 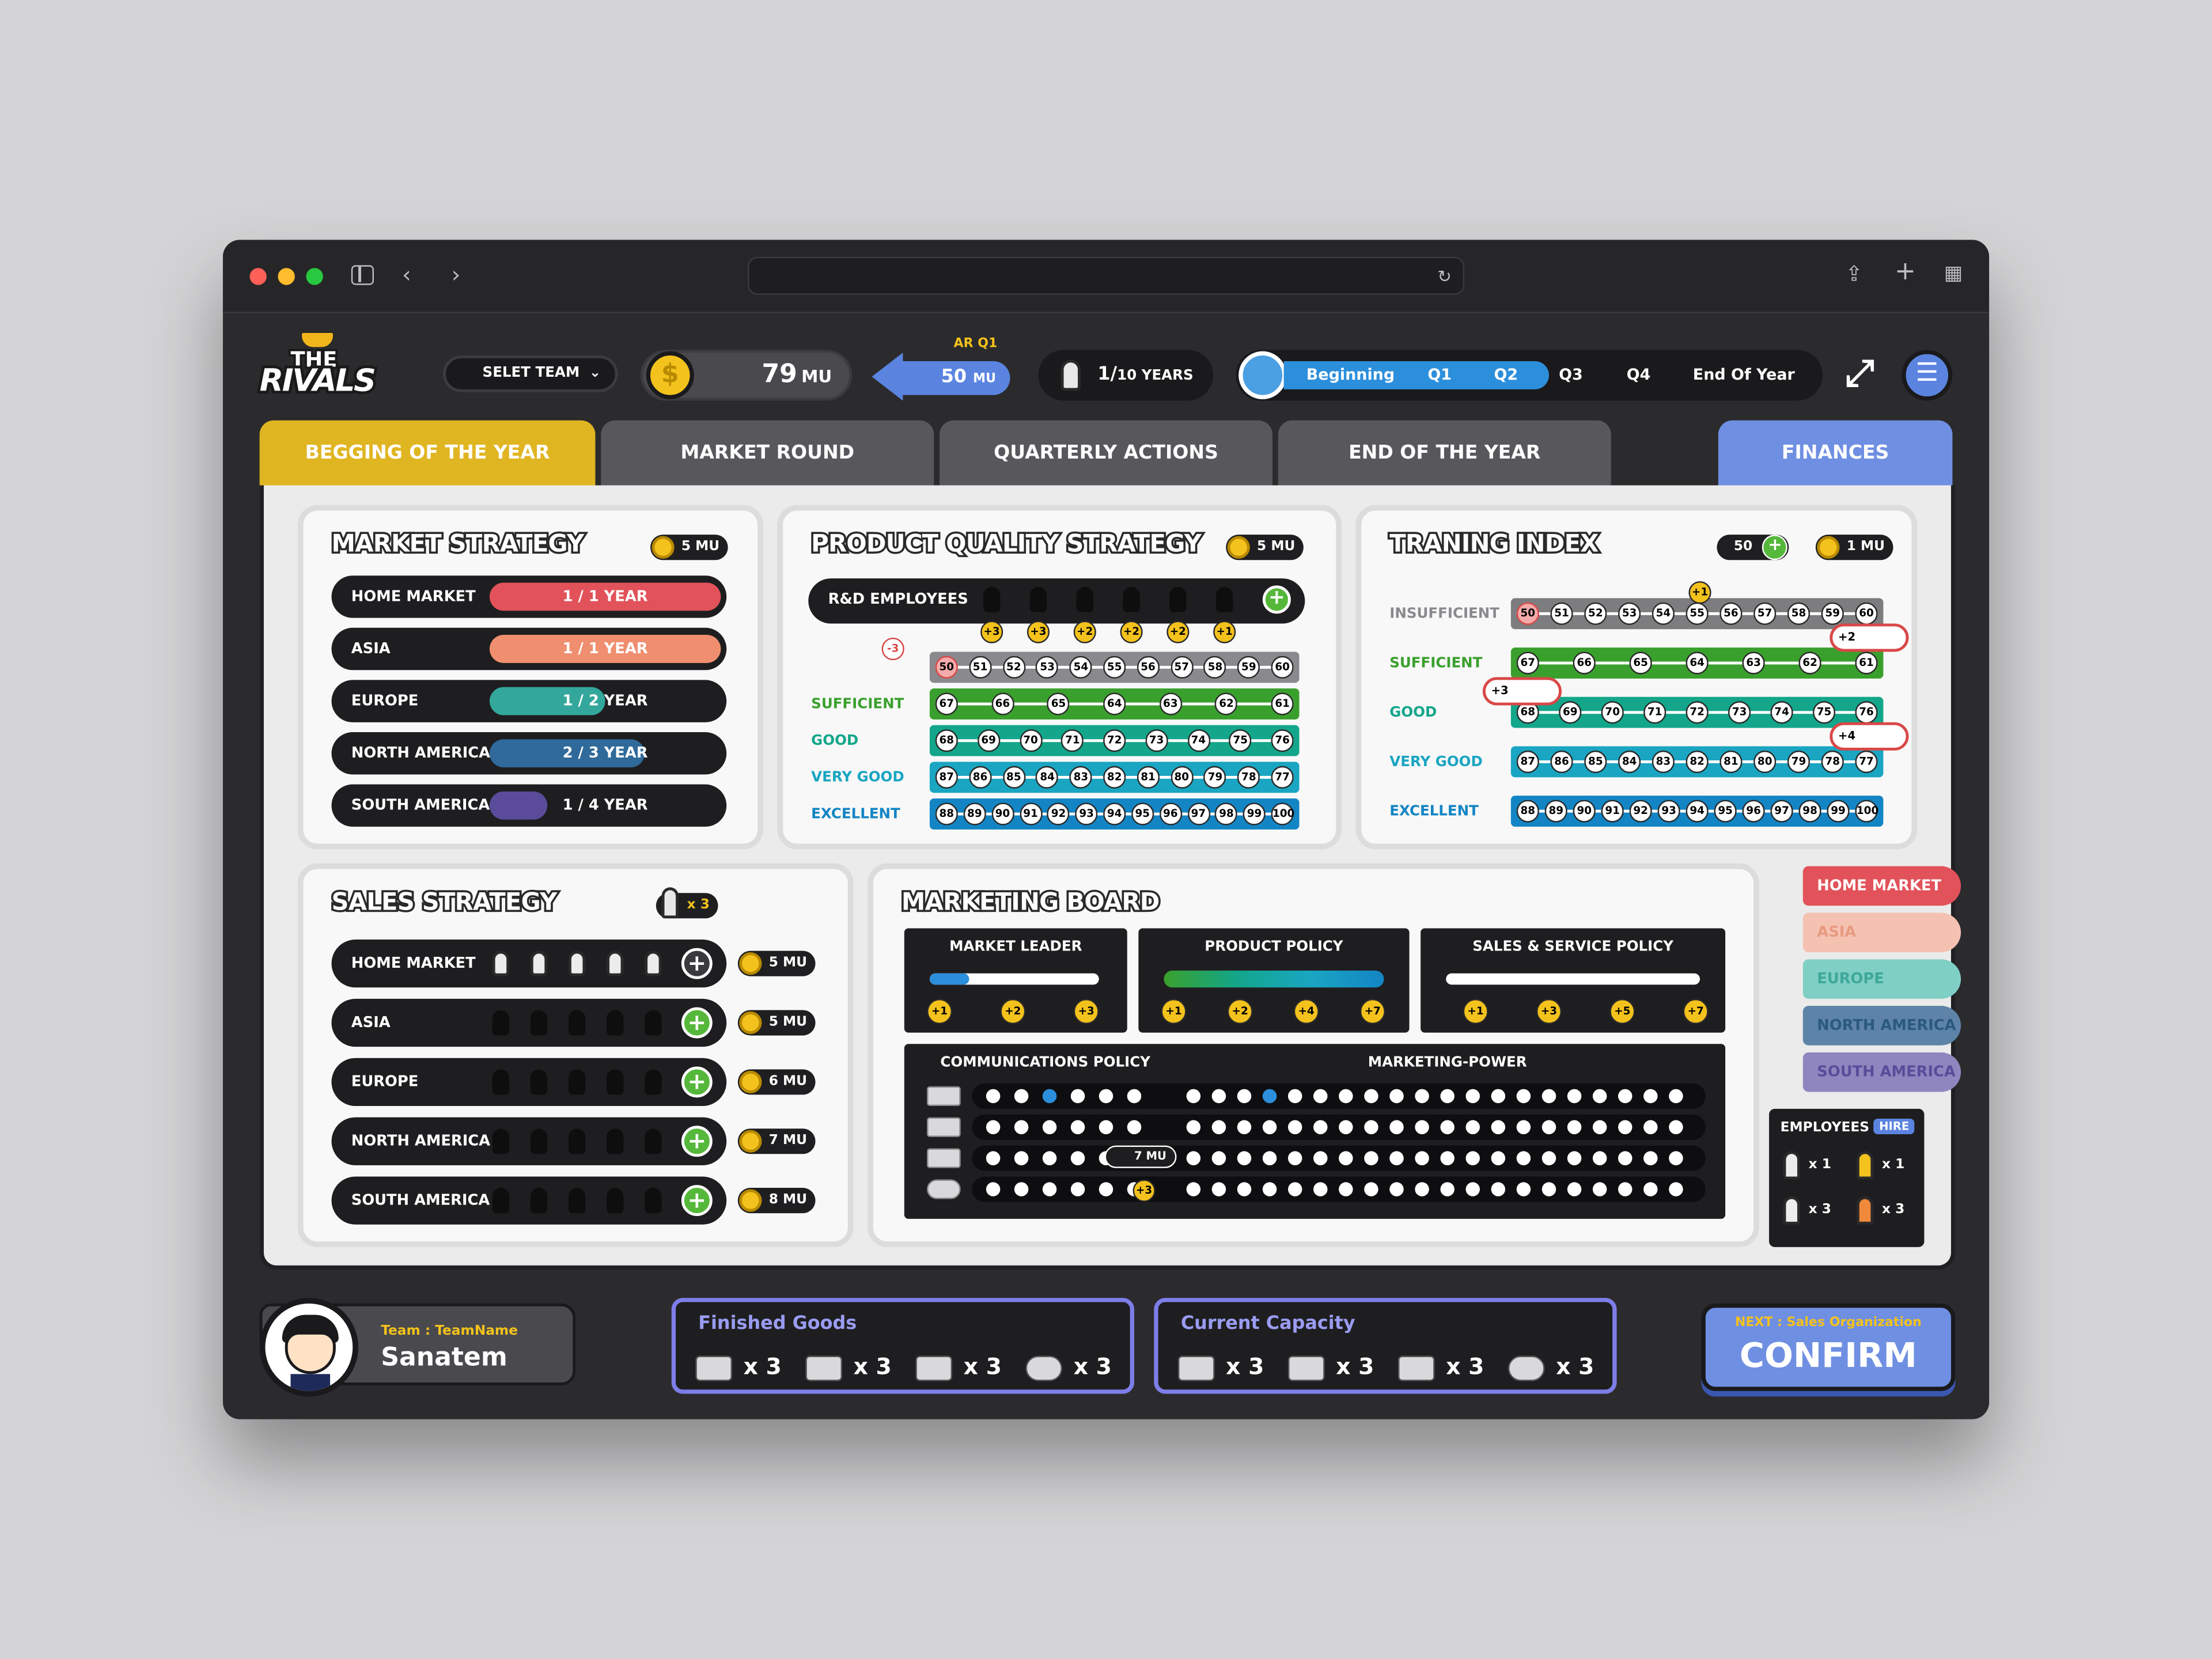 I want to click on track-node: 55, so click(x=1114, y=667).